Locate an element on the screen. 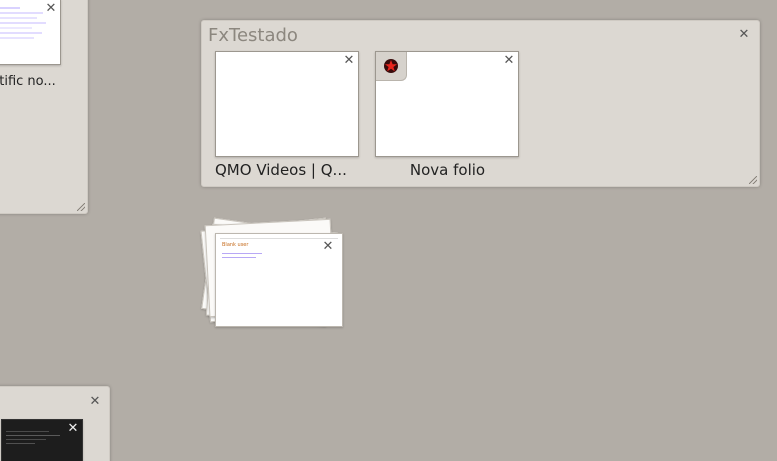  tab-item-nova-folio: ✕ Nova folio is located at coordinates (447, 116).